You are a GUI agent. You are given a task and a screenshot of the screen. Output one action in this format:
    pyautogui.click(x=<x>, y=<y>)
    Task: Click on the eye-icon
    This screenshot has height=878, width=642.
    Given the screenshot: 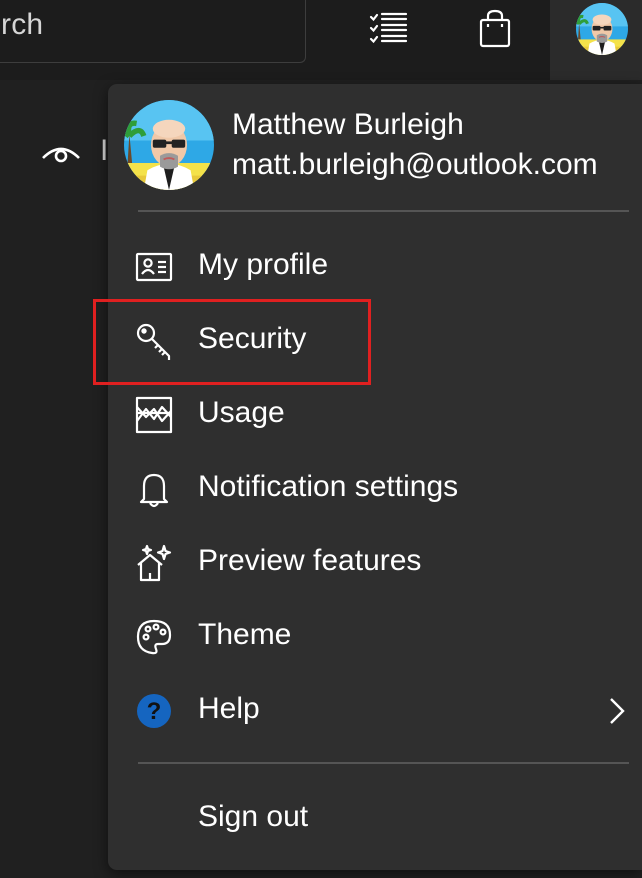 What is the action you would take?
    pyautogui.click(x=61, y=155)
    